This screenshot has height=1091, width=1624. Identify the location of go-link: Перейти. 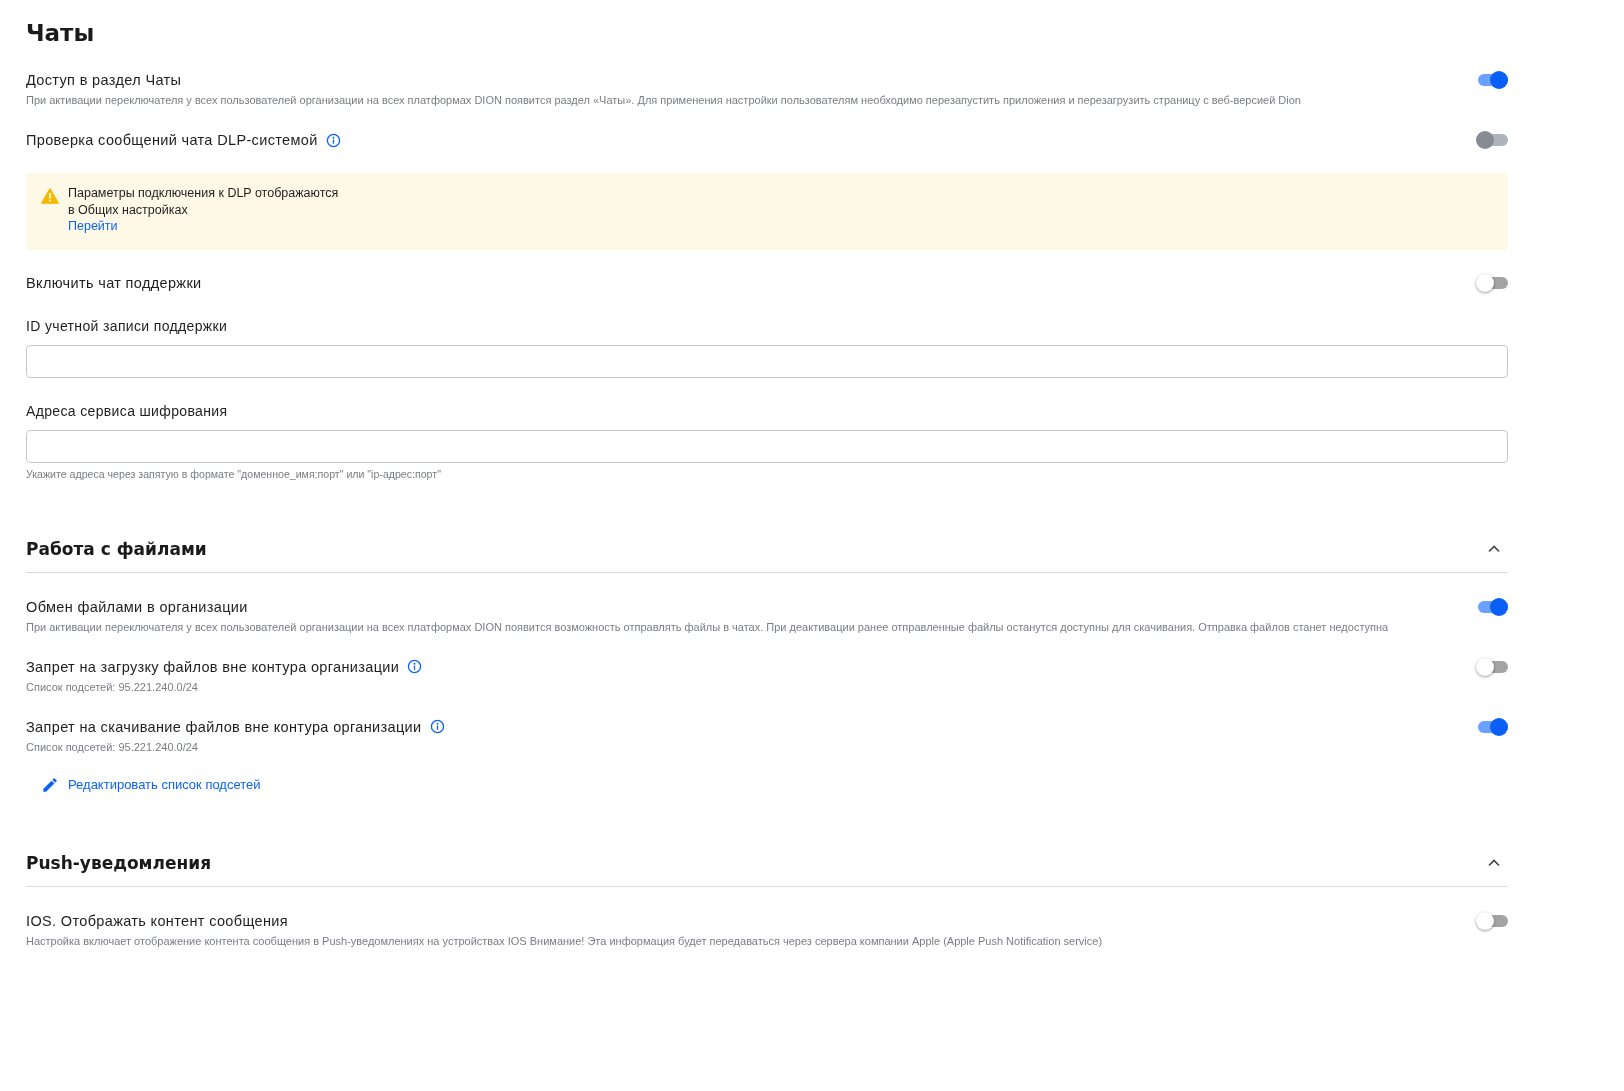
(93, 226).